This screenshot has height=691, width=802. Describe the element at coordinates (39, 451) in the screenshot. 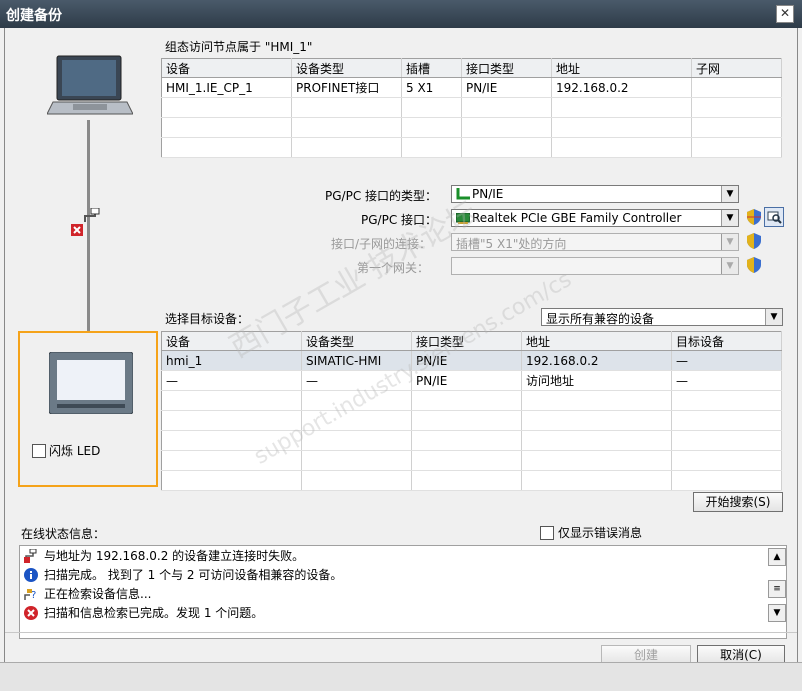

I see `flash-led-checkbox` at that location.